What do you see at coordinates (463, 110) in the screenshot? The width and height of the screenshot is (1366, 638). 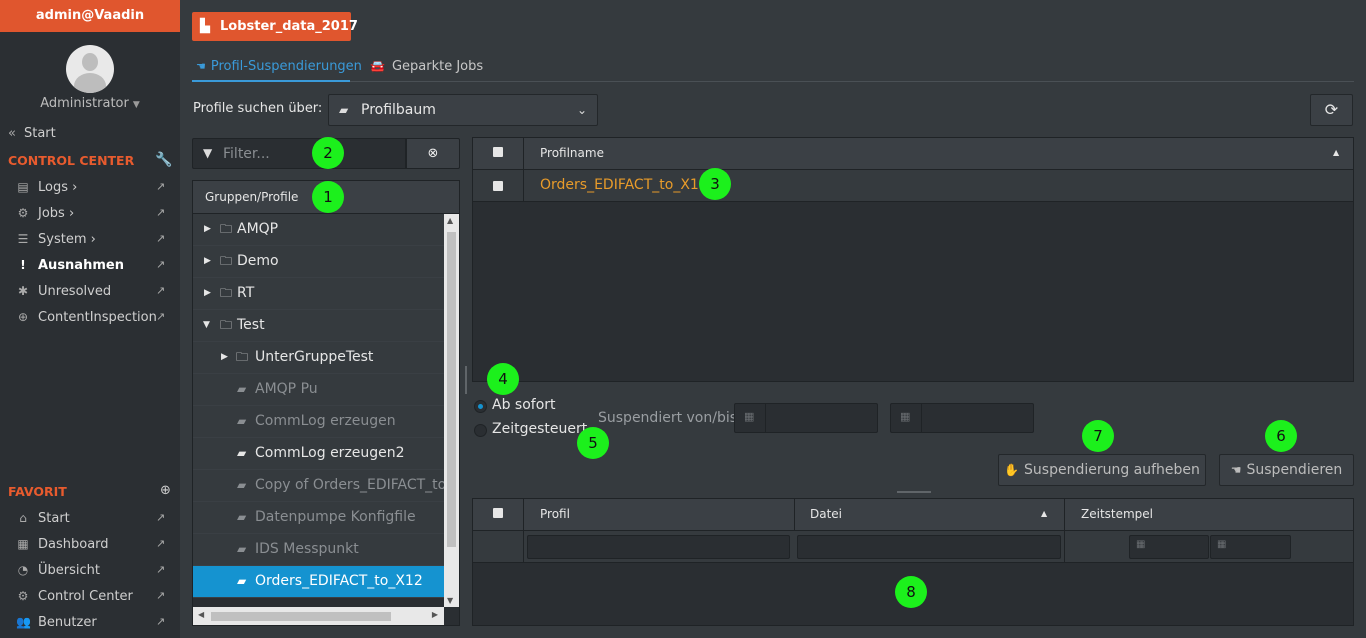 I see `search-mode-select: ▰ Profilbaum ⌄` at bounding box center [463, 110].